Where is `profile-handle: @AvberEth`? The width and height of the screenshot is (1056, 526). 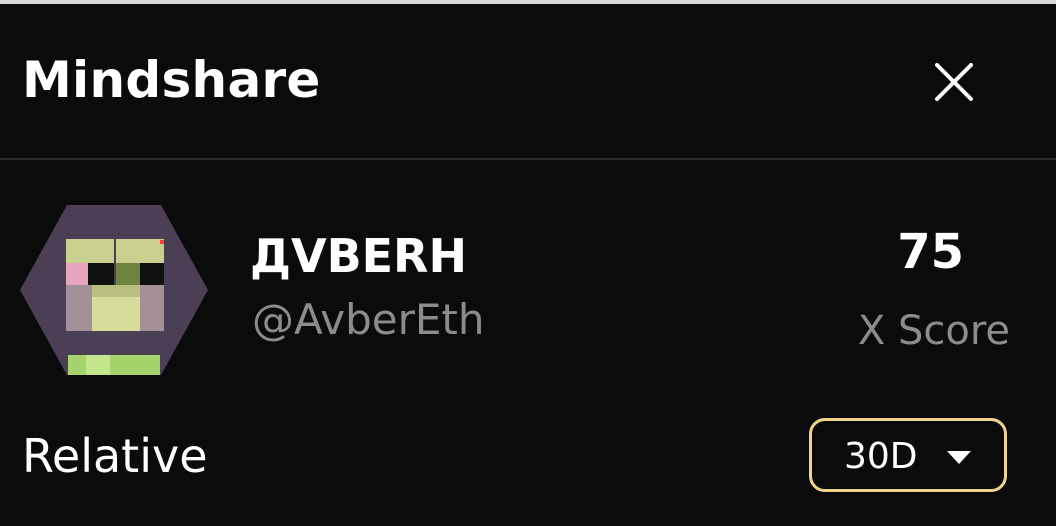
profile-handle: @AvberEth is located at coordinates (368, 320).